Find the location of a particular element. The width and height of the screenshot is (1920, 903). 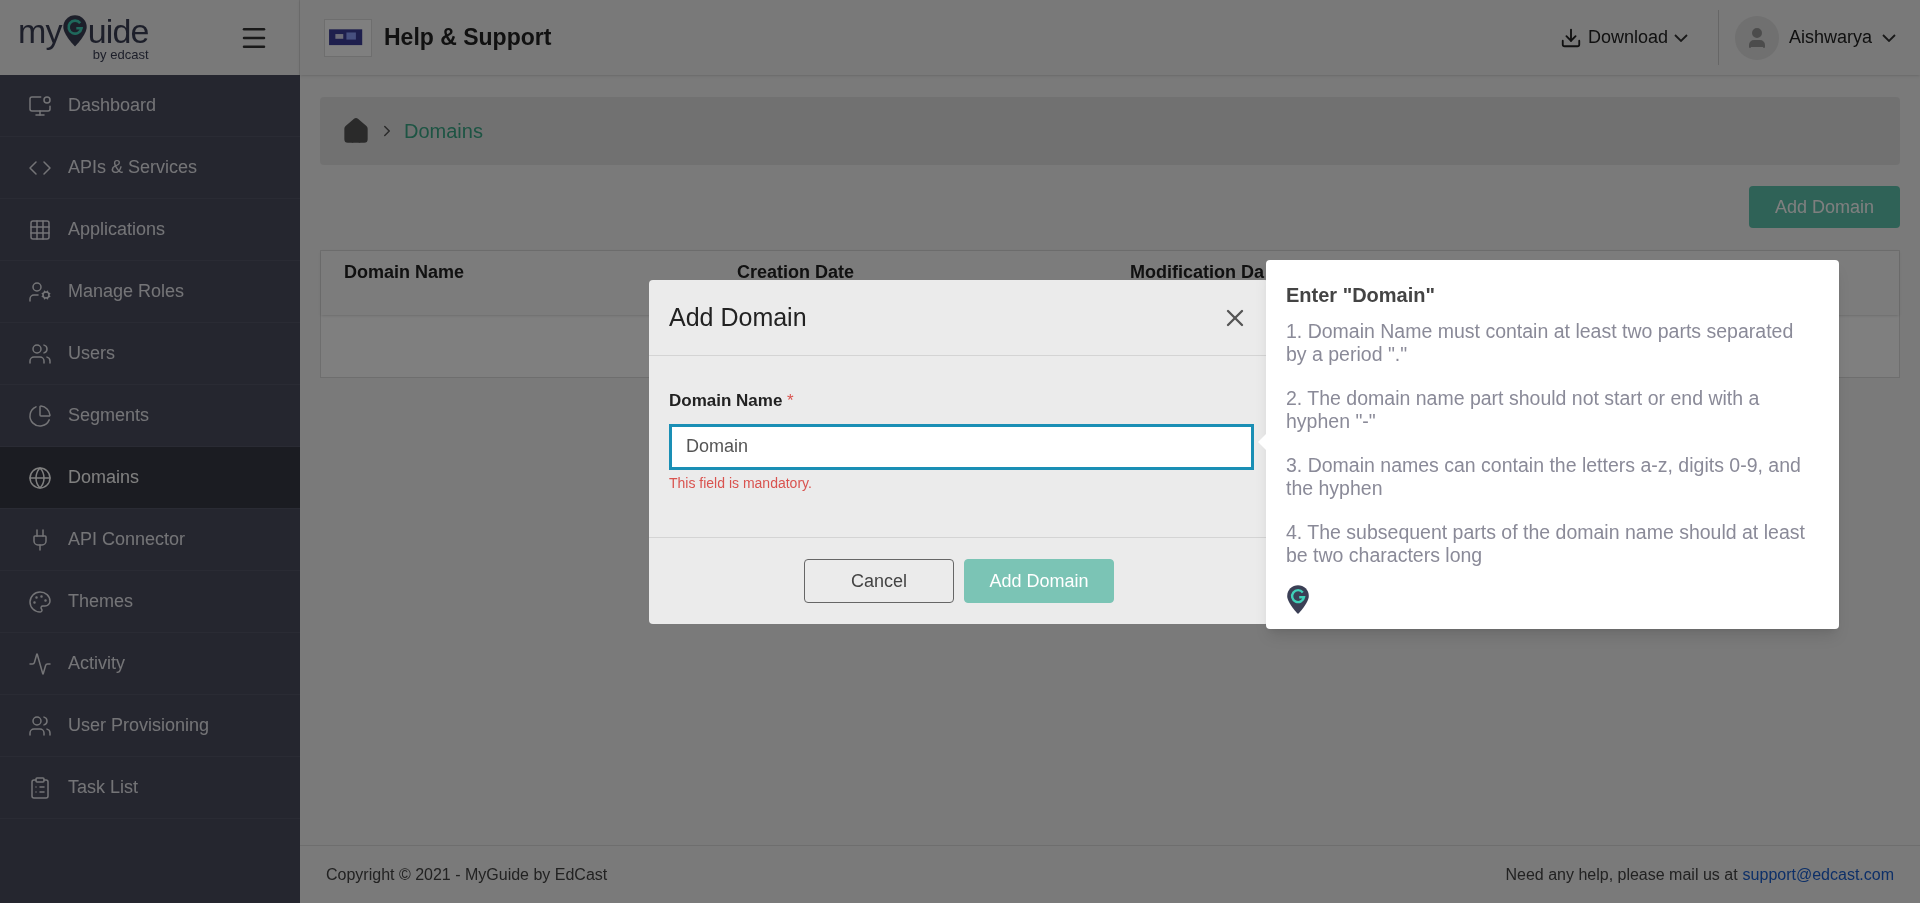

grid-icon is located at coordinates (40, 229).